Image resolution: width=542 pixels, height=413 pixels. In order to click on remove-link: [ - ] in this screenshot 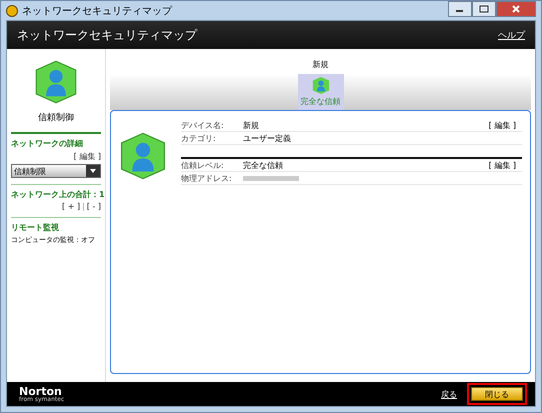, I will do `click(93, 206)`.